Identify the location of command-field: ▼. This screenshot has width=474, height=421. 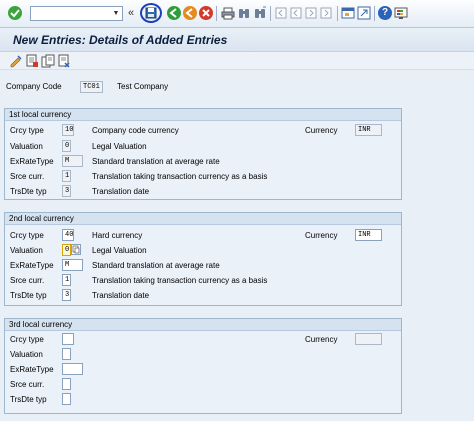
(76, 13).